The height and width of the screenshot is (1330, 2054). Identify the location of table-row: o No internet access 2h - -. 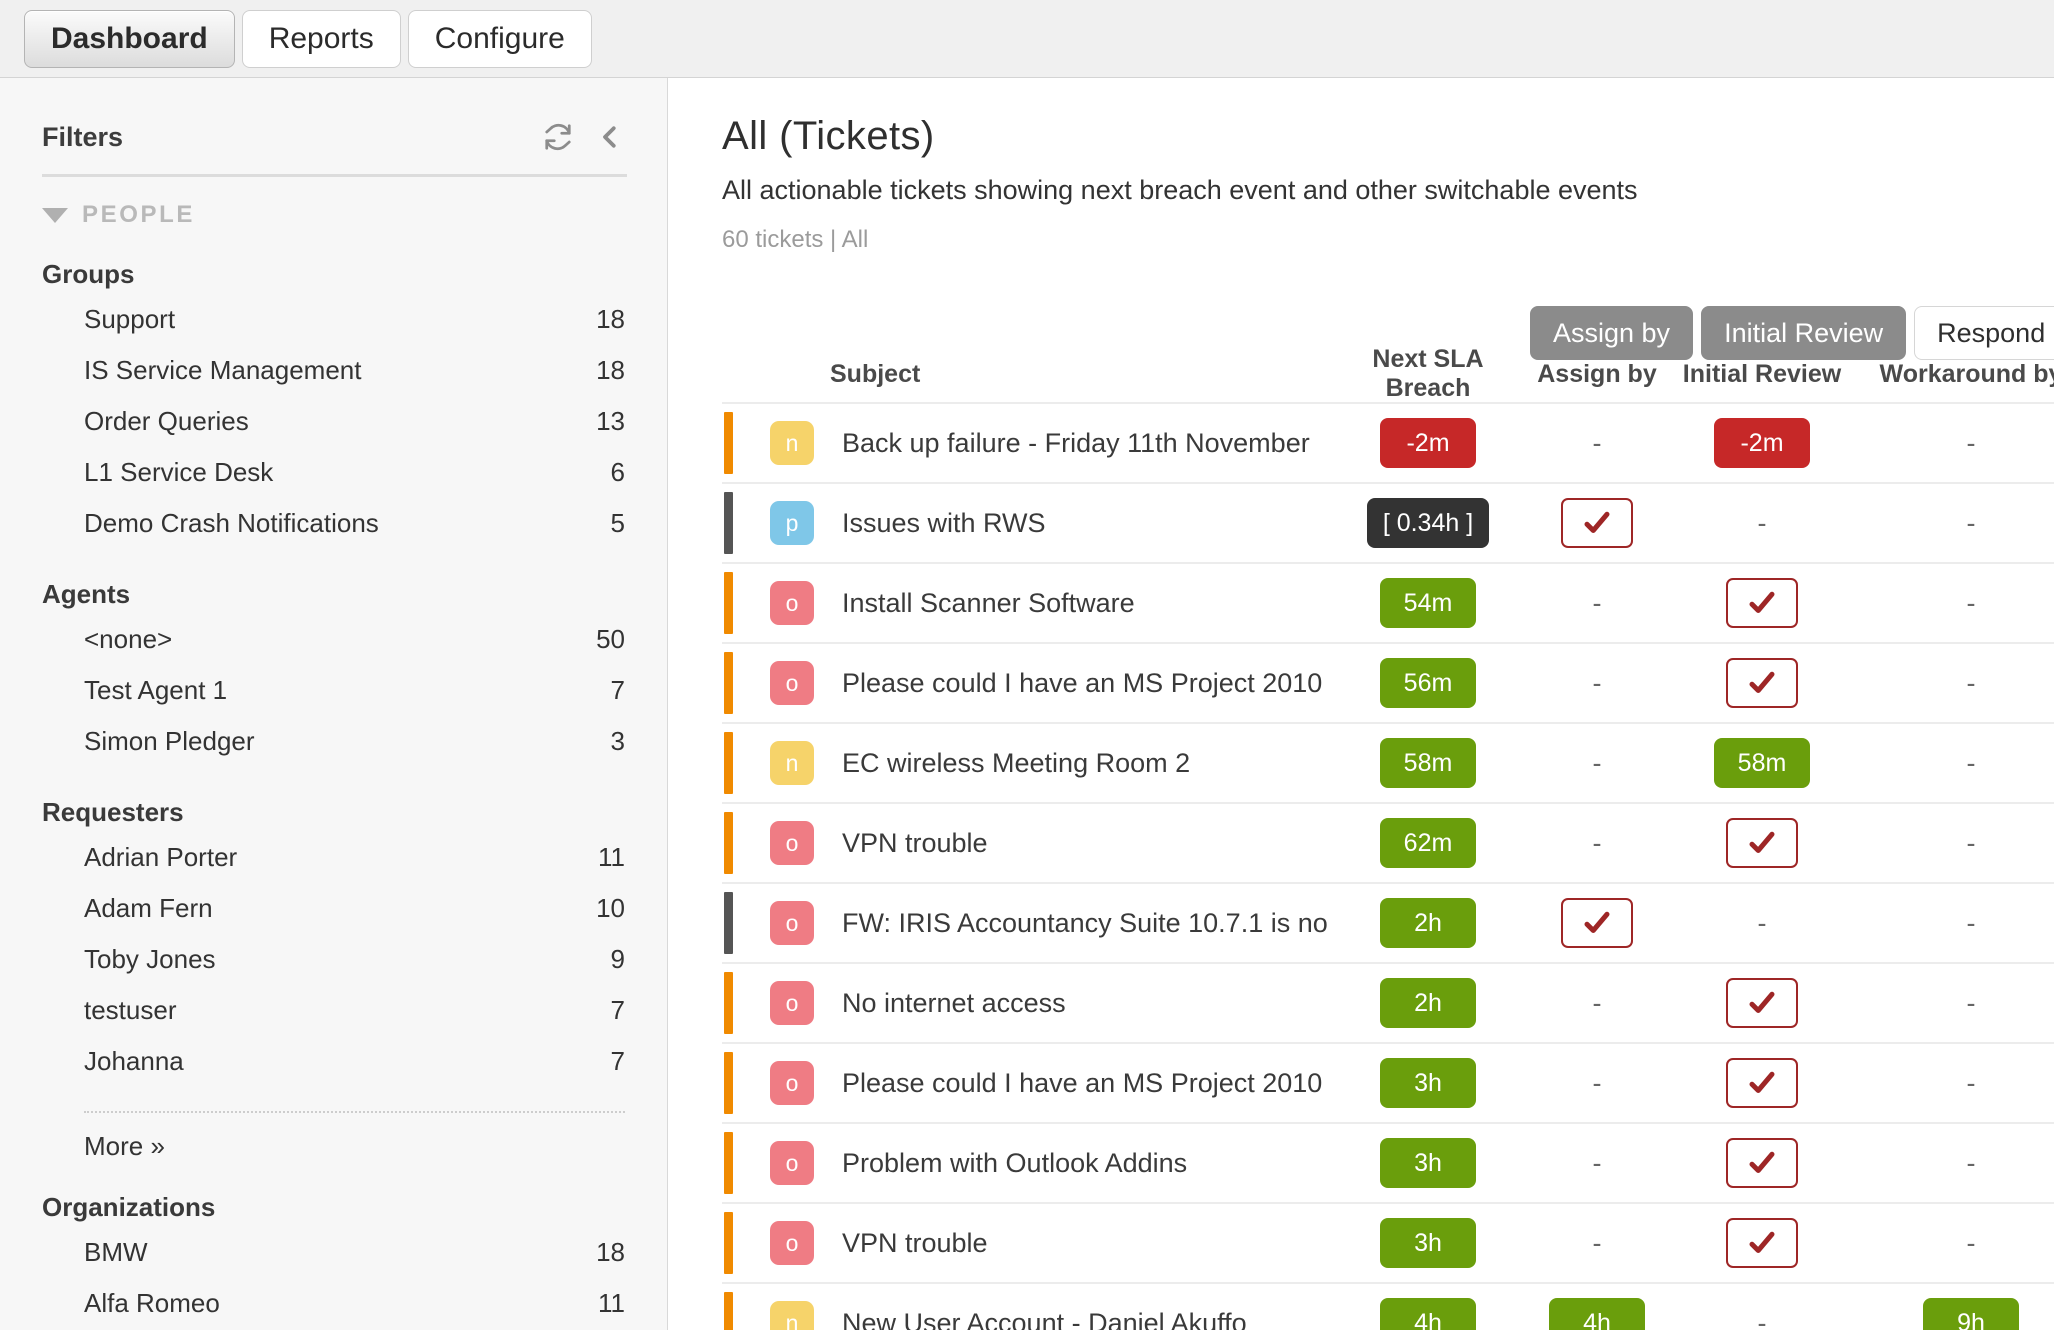
(1388, 1002).